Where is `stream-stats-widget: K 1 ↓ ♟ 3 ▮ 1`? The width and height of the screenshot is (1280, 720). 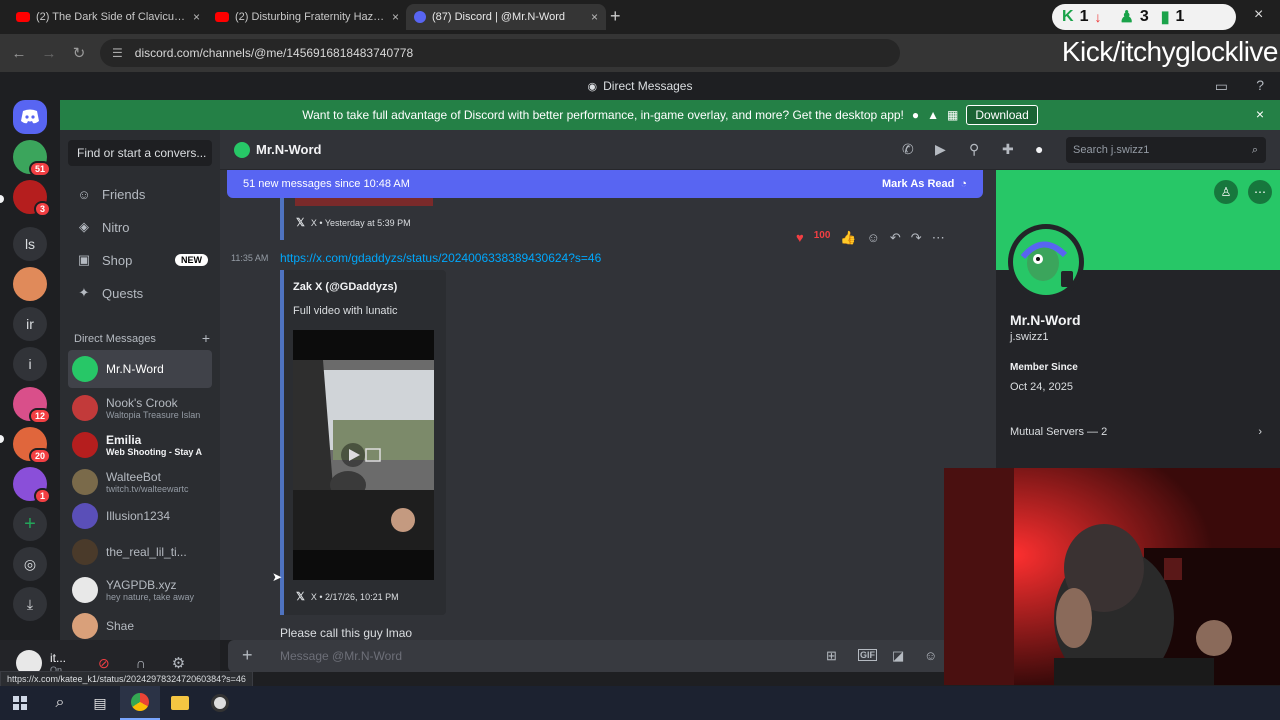 stream-stats-widget: K 1 ↓ ♟ 3 ▮ 1 is located at coordinates (1144, 17).